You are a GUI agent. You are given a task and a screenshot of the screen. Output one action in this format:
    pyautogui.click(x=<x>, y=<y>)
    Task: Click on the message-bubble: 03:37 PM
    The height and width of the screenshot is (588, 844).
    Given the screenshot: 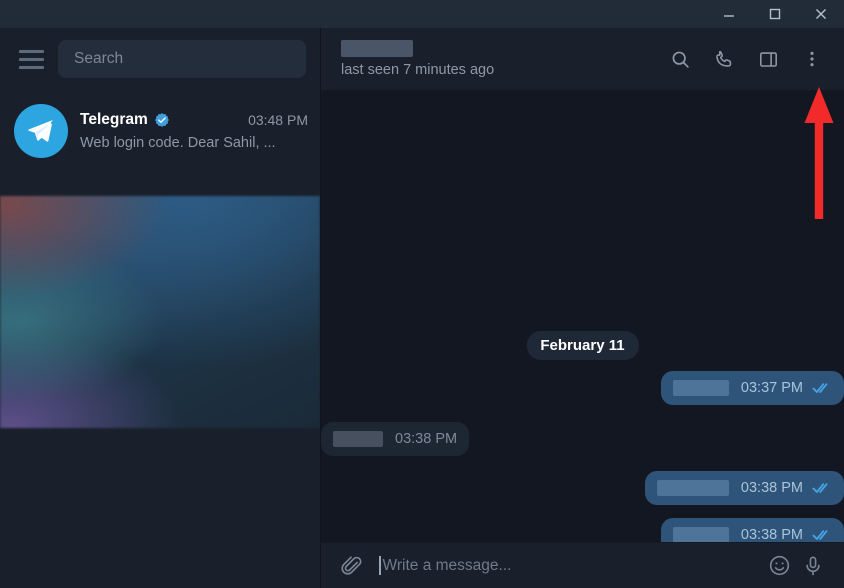 What is the action you would take?
    pyautogui.click(x=752, y=388)
    